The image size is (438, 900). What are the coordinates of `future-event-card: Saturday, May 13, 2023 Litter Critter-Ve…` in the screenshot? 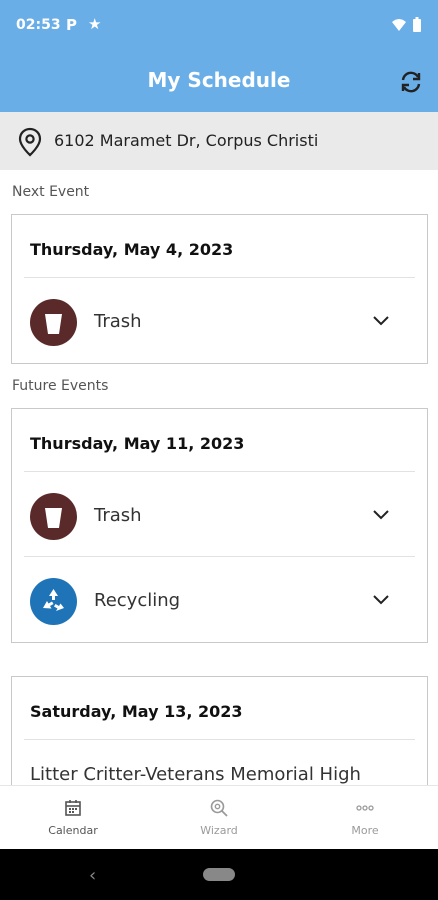 It's located at (219, 736).